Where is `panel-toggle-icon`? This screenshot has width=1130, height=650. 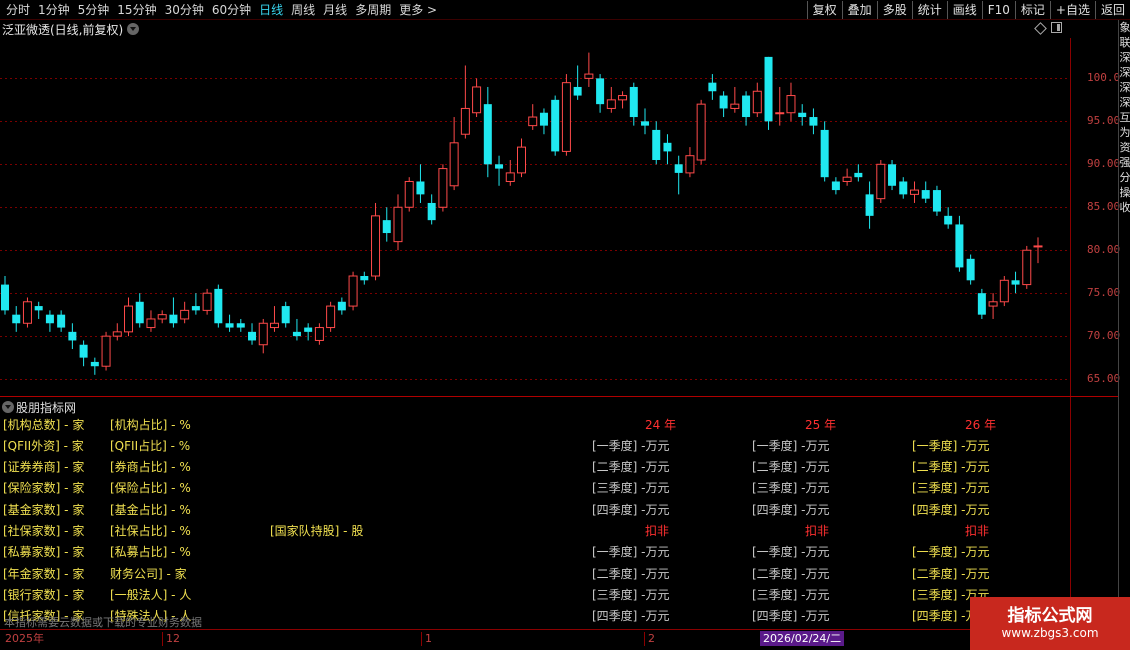
panel-toggle-icon is located at coordinates (1056, 27).